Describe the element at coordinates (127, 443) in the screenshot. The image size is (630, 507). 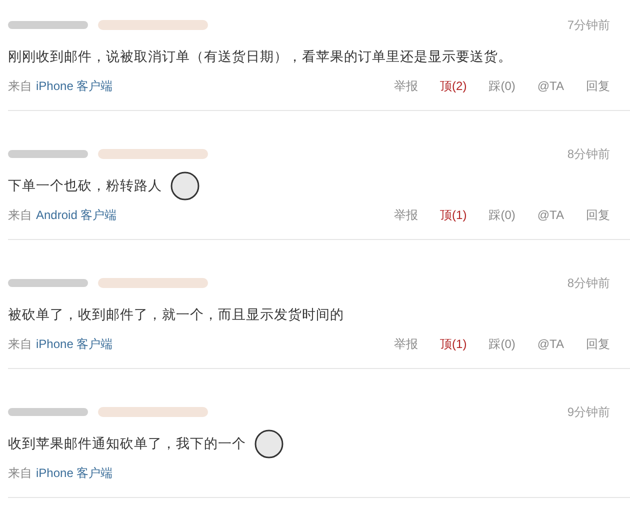
I see `comment-text: 收到苹果邮件通知砍单了，我下的一个` at that location.